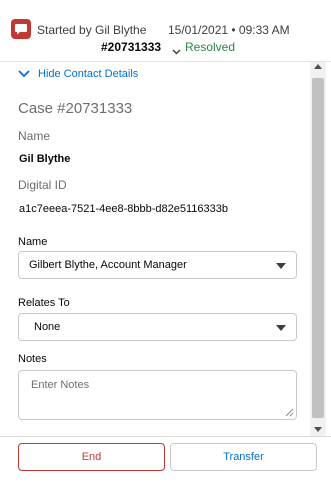 This screenshot has height=487, width=331. Describe the element at coordinates (33, 242) in the screenshot. I see `name-select-label: Name` at that location.